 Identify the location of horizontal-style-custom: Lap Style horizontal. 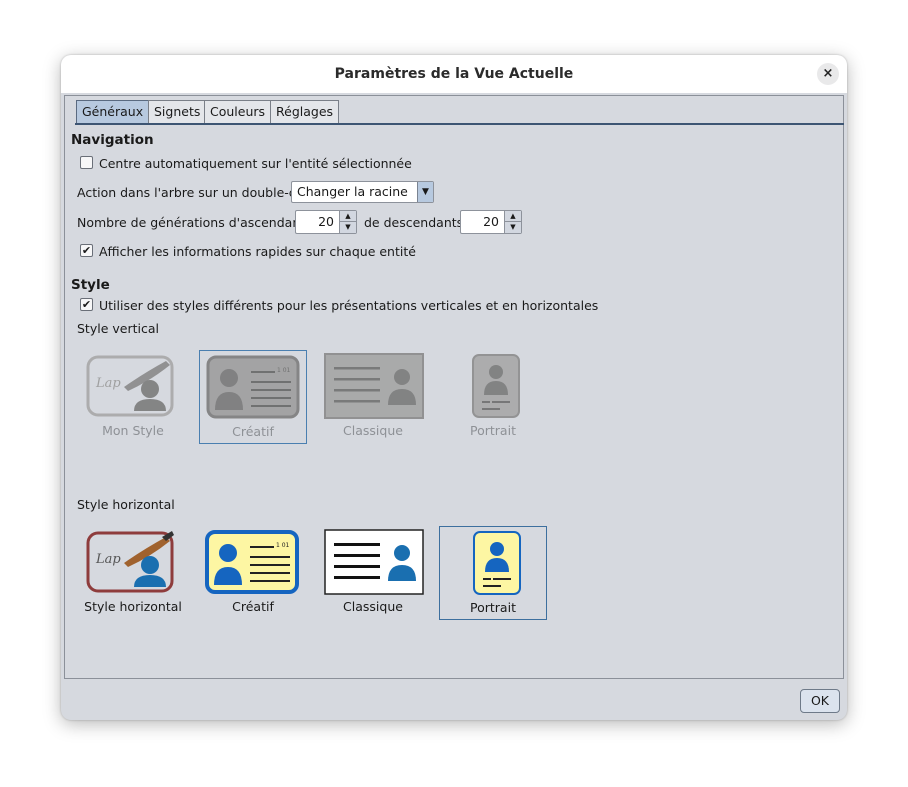
(133, 573).